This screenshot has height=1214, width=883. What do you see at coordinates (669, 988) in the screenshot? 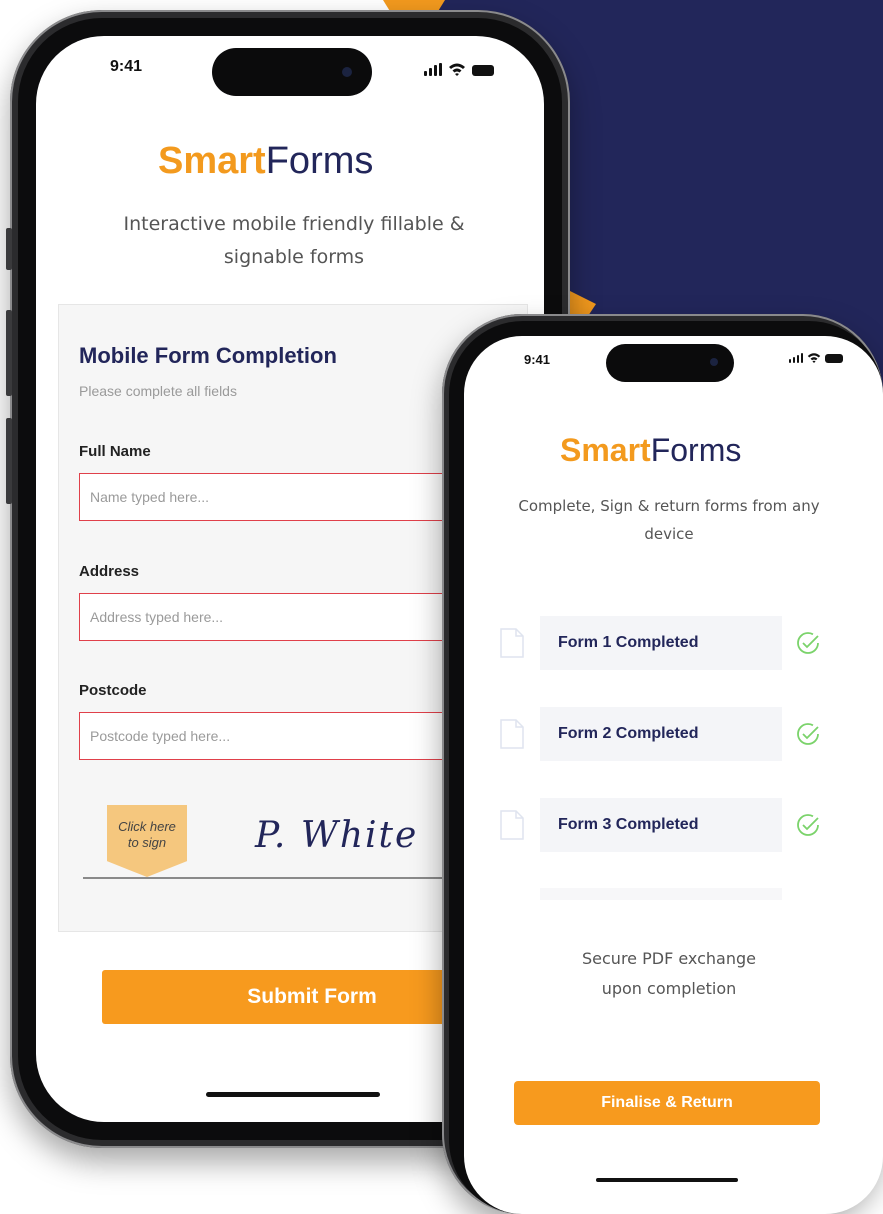
I see `secure-text-line2: upon completion` at bounding box center [669, 988].